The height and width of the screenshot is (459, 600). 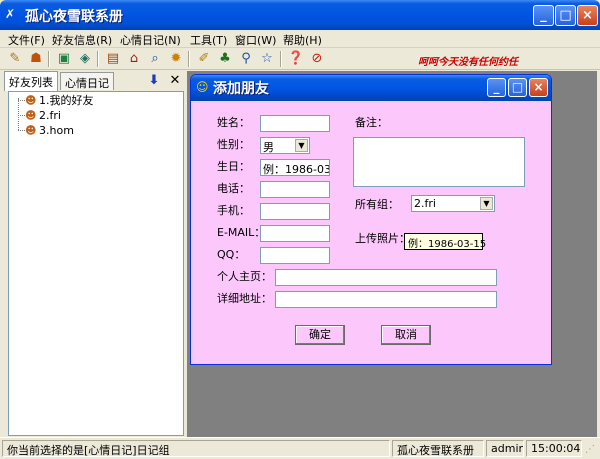 I want to click on birthday-tooltip: 例：1986-03-15, so click(x=445, y=241).